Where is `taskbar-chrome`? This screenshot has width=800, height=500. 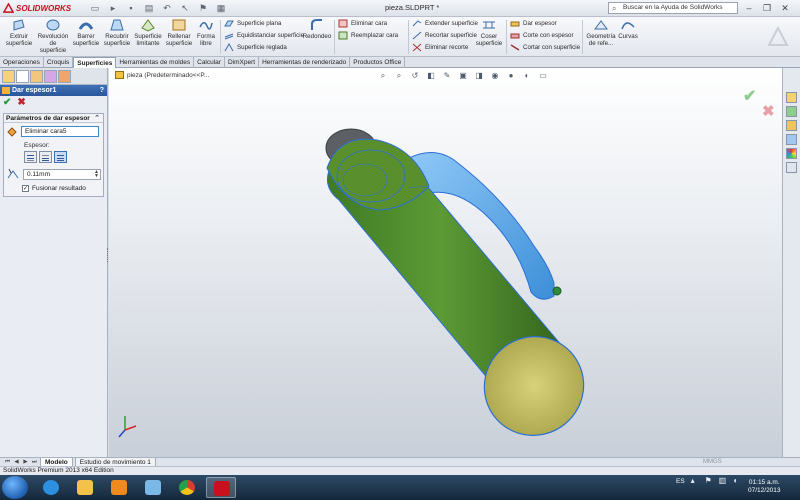
taskbar-chrome is located at coordinates (187, 487).